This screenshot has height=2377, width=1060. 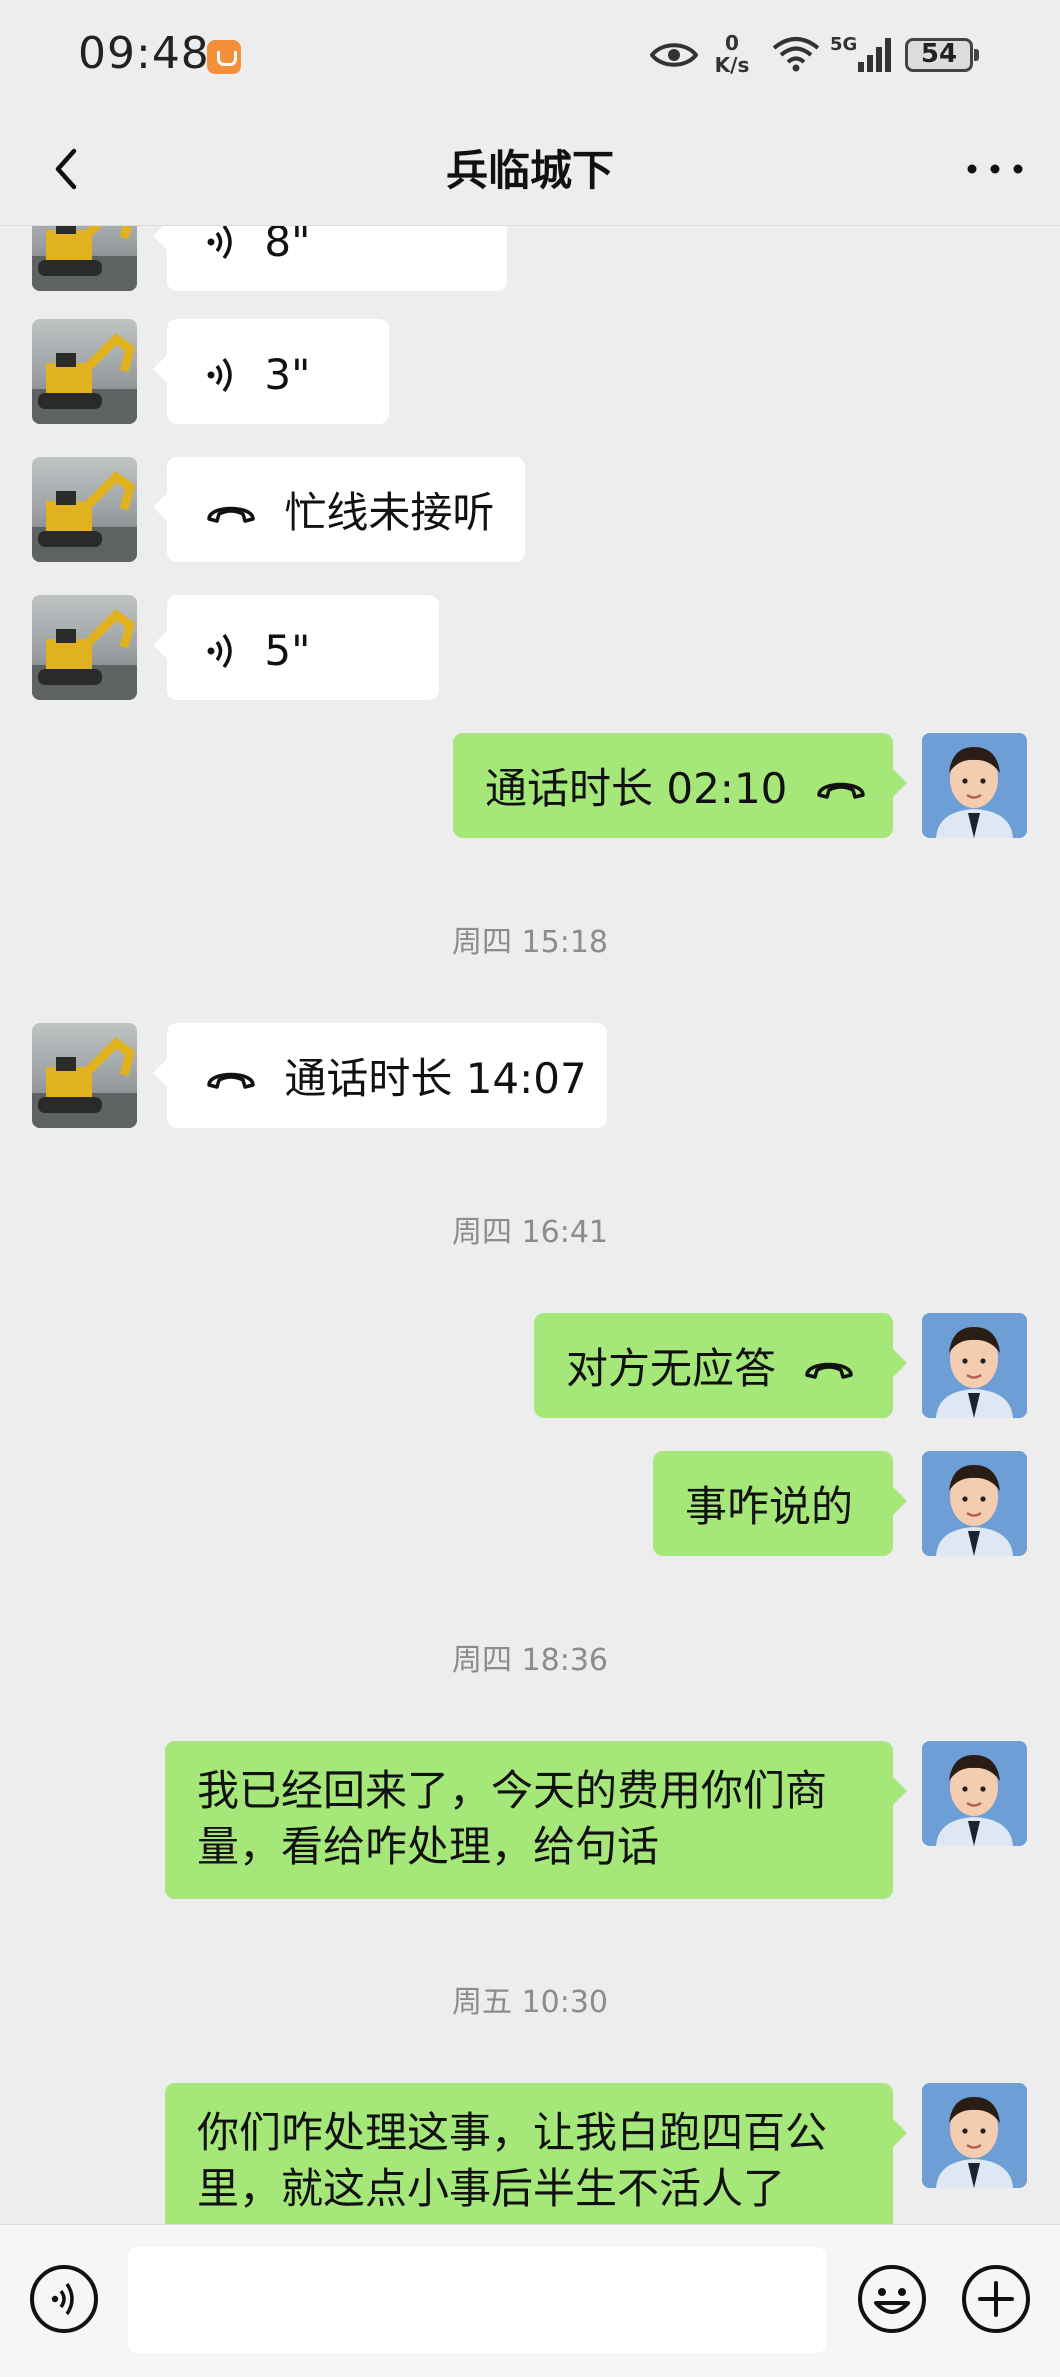 I want to click on more-dots-icon, so click(x=995, y=169).